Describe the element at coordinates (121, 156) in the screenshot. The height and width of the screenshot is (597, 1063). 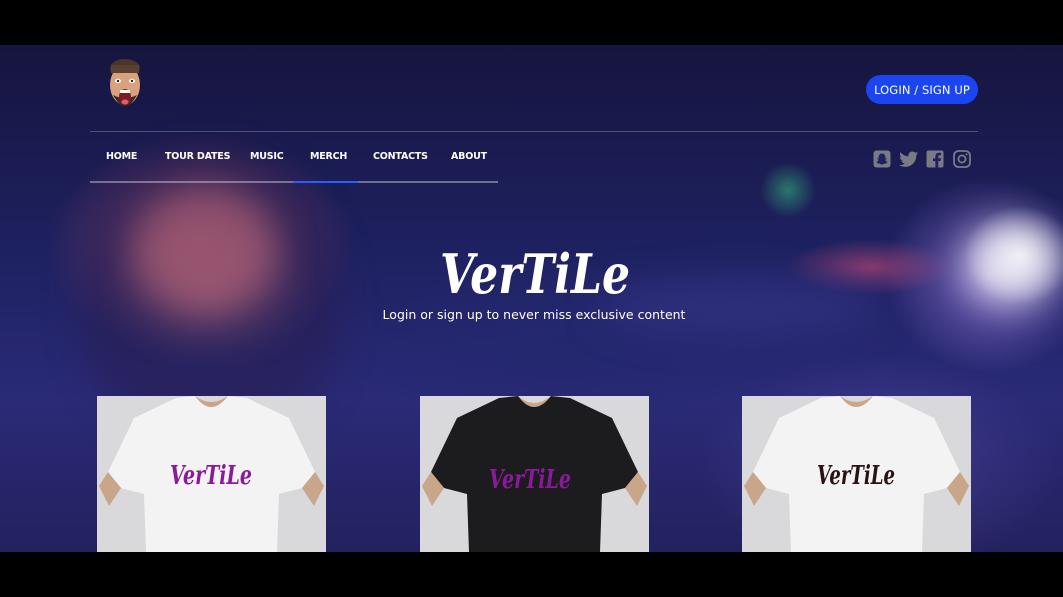
I see `nav-item-home: HOME` at that location.